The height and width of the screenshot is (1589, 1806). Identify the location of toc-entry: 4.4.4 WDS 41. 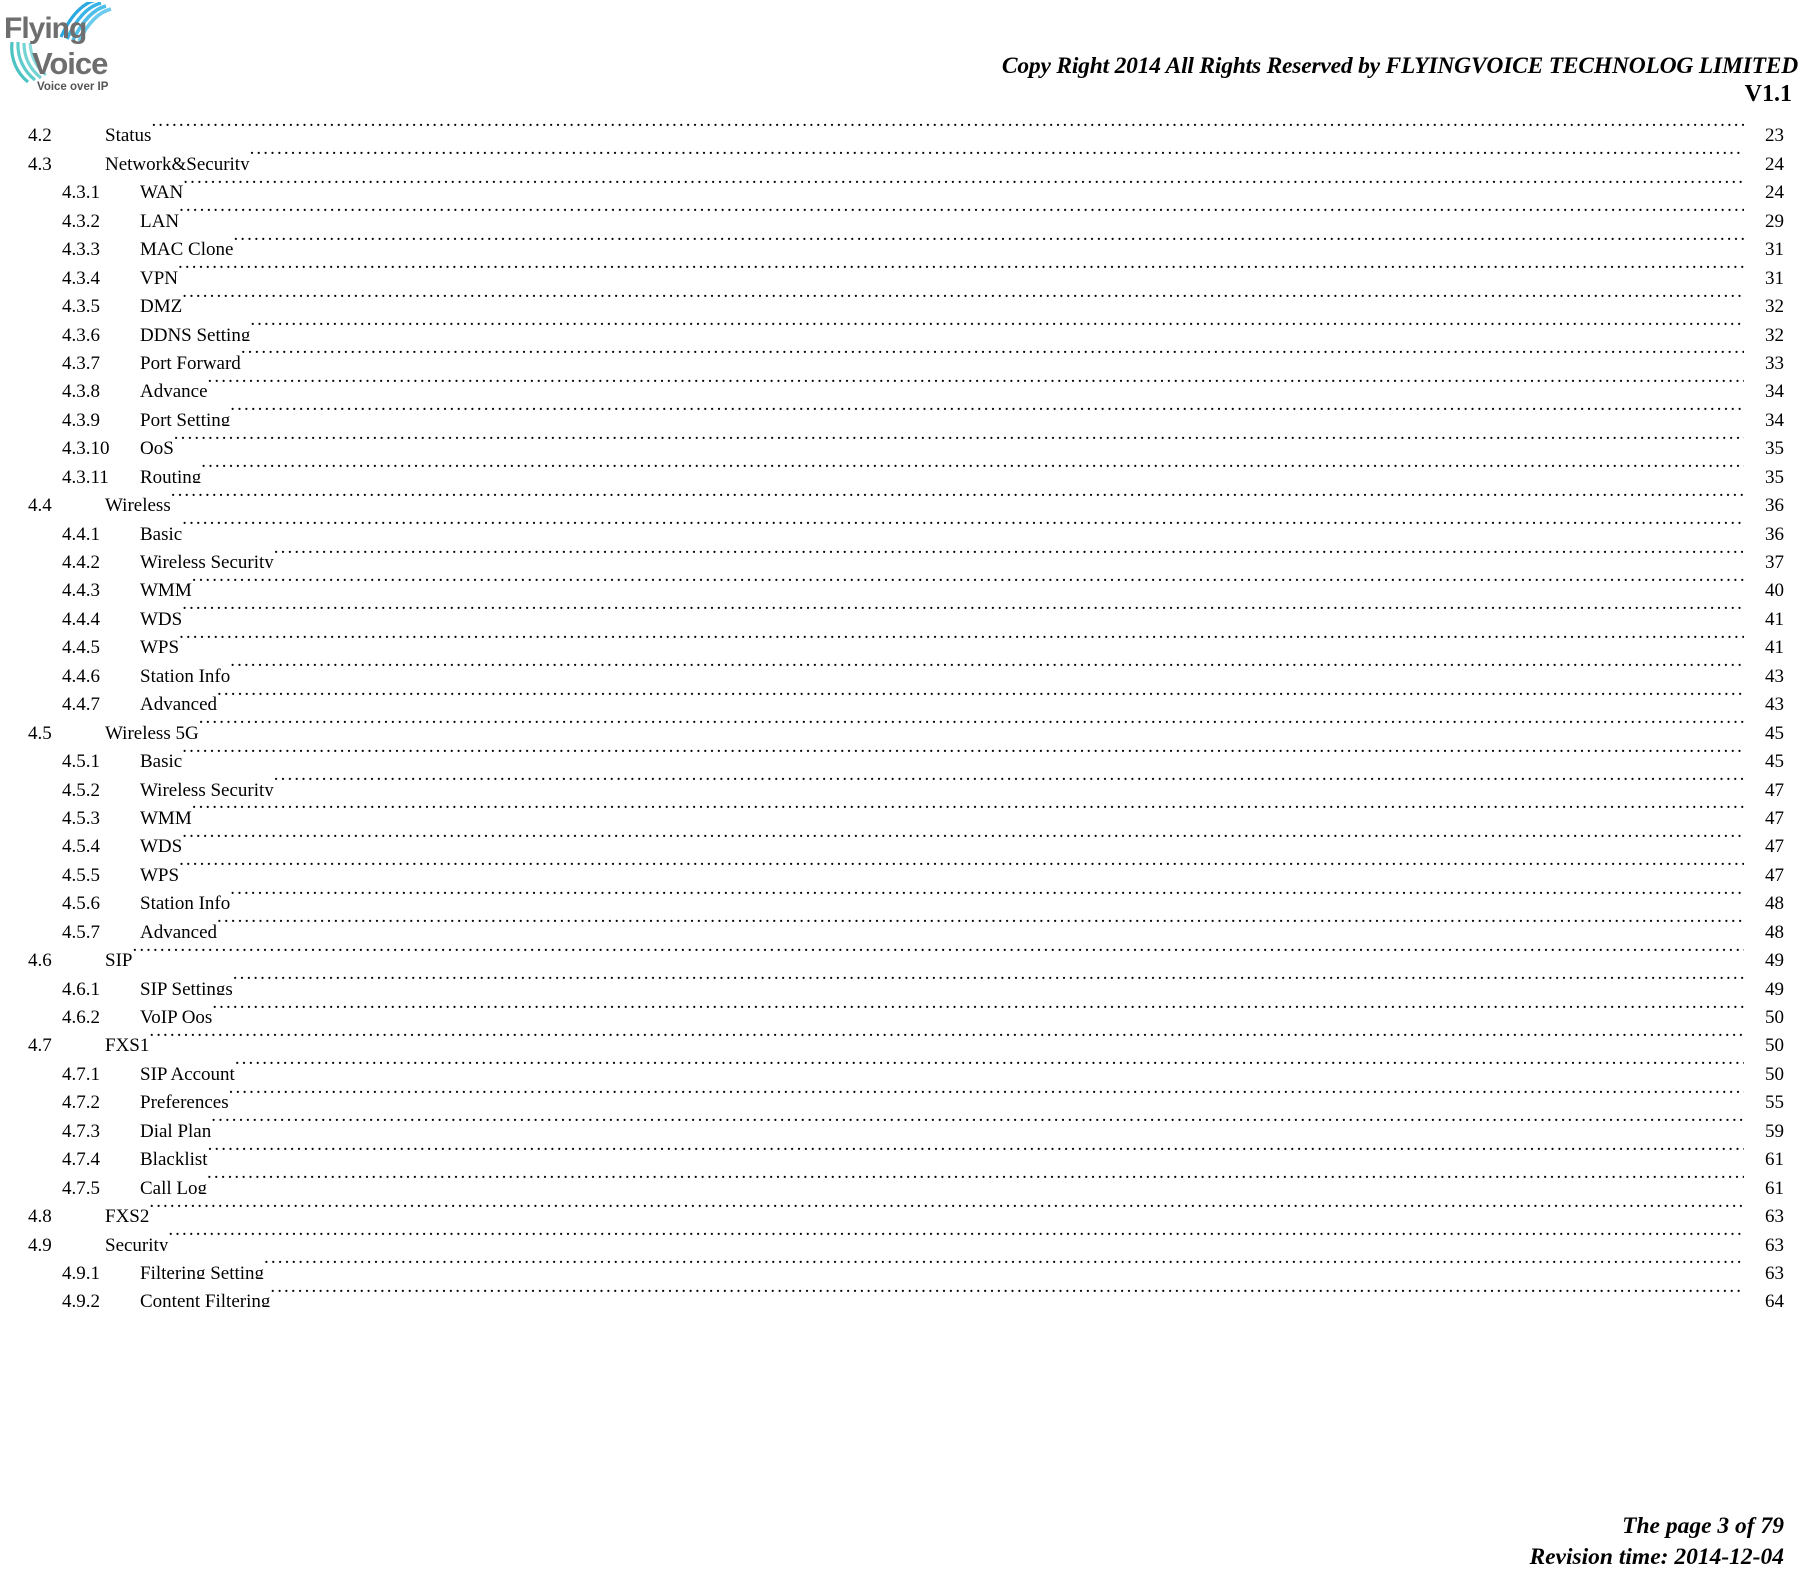
(903, 610).